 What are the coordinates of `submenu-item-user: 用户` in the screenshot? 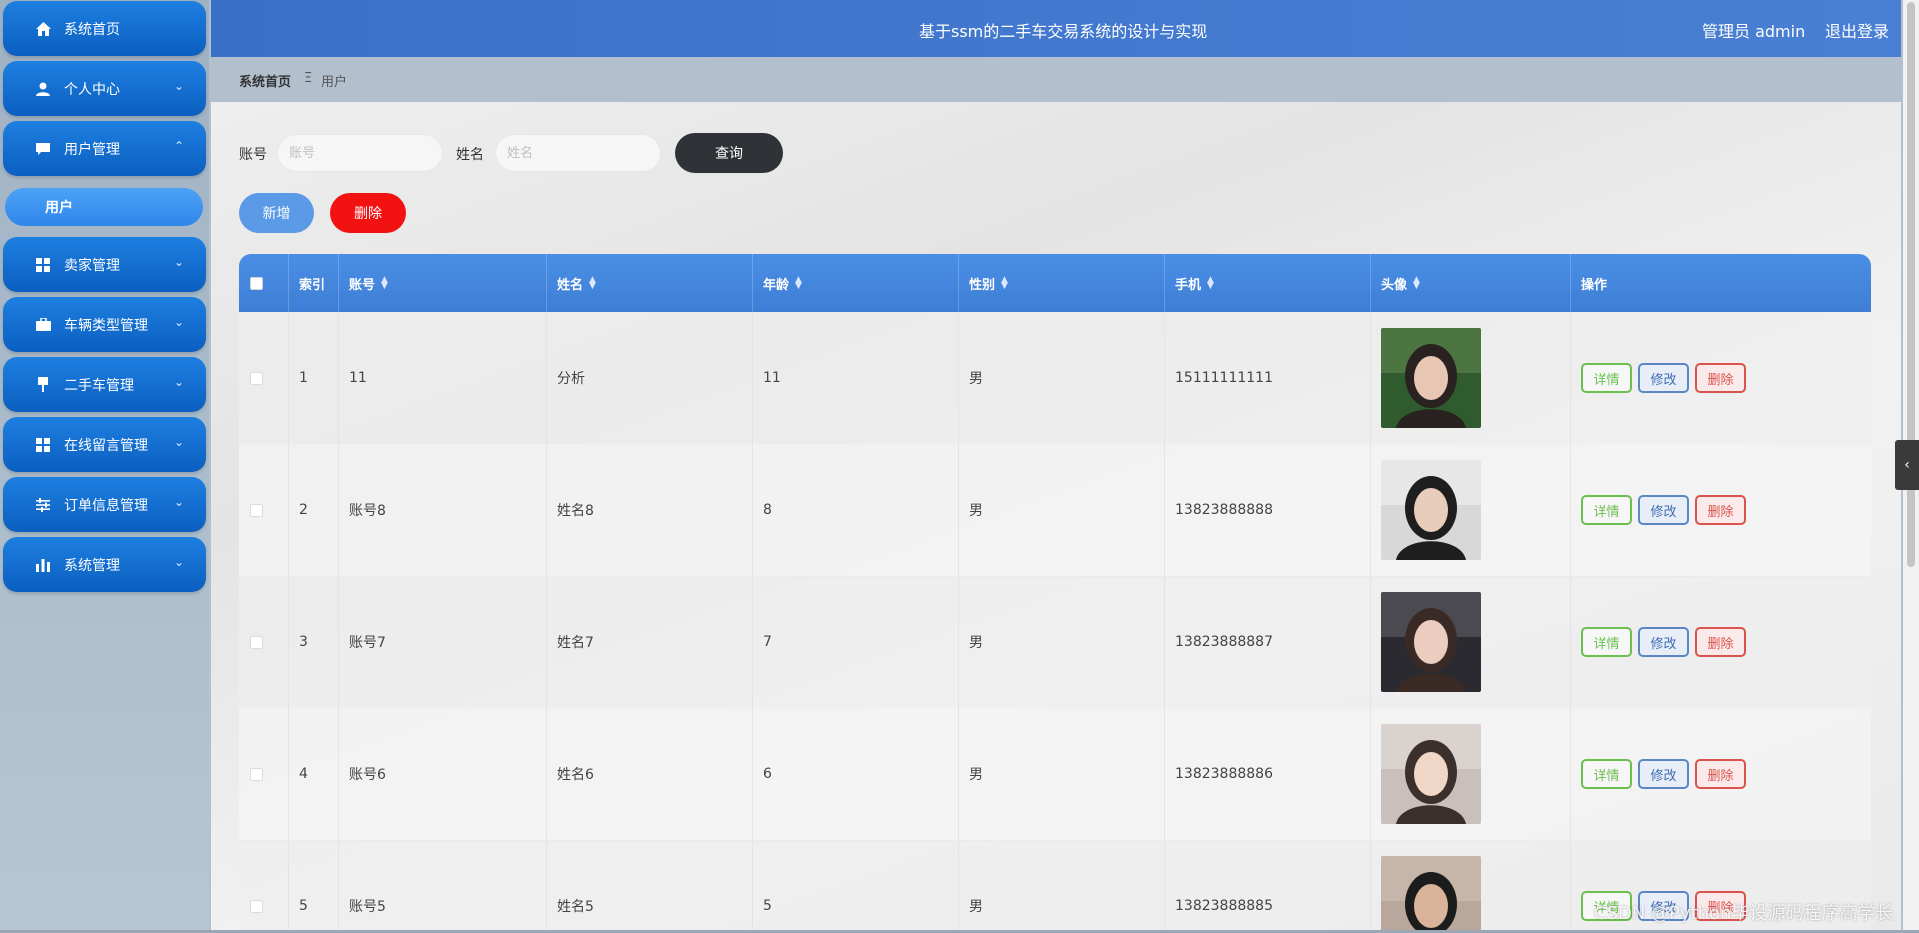 It's located at (104, 207).